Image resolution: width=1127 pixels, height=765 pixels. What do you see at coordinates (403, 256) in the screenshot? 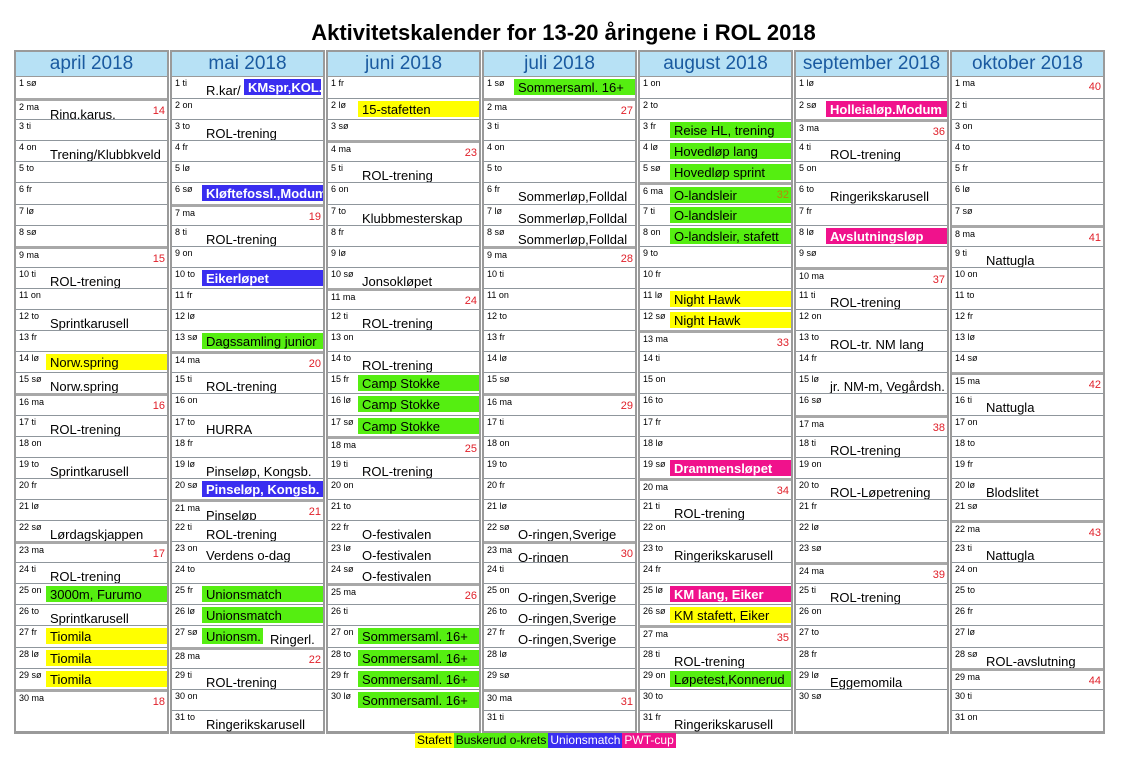
I see `day-cell: 9 lø` at bounding box center [403, 256].